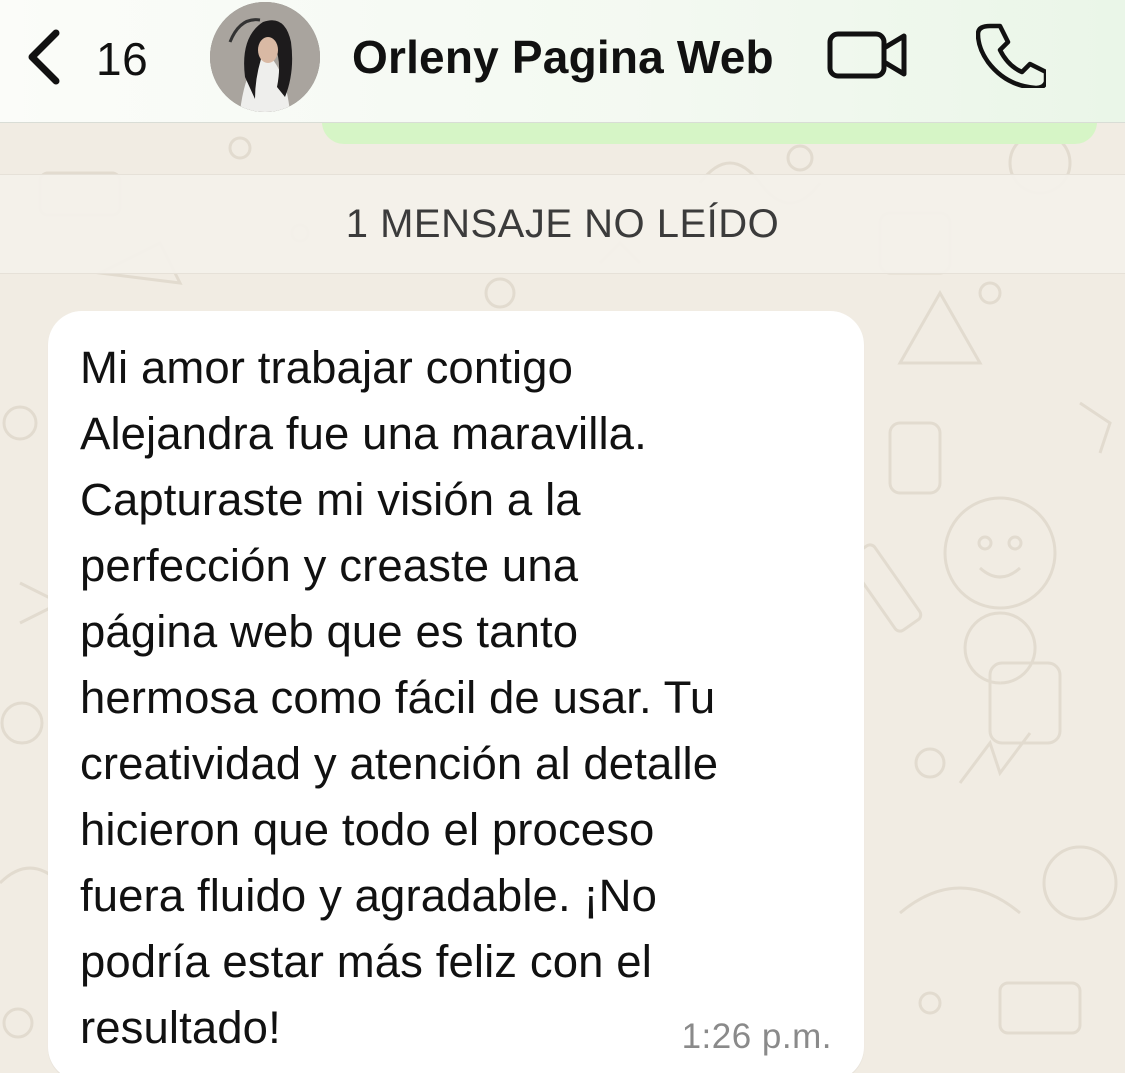 This screenshot has height=1073, width=1125. What do you see at coordinates (329, 631) in the screenshot?
I see `message-line: página web que es tanto` at bounding box center [329, 631].